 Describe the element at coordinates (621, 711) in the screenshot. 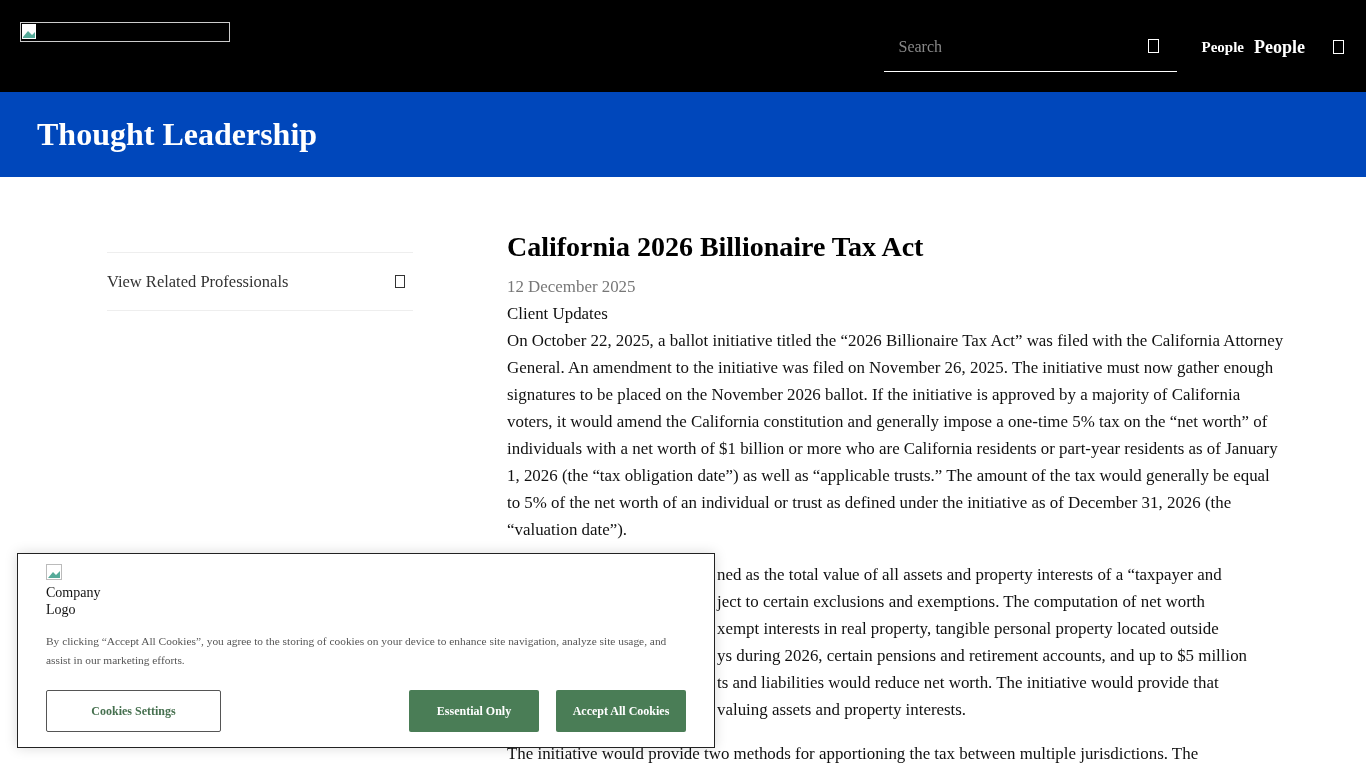

I see `accept-button: Accept All Cookies` at that location.